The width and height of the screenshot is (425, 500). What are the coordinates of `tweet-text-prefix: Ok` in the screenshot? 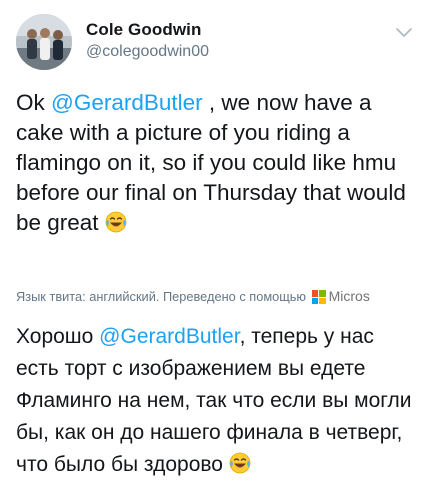 It's located at (34, 102).